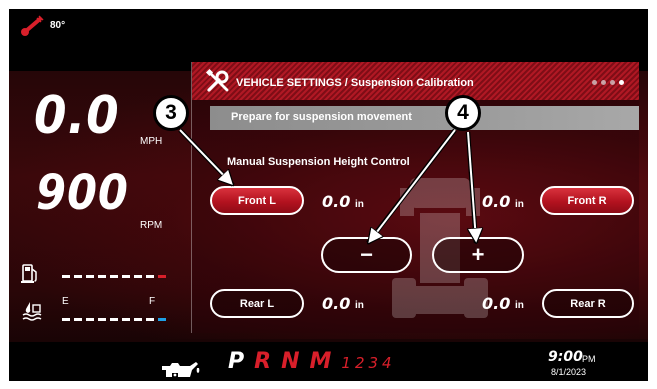  Describe the element at coordinates (263, 361) in the screenshot. I see `gear-r: R` at that location.